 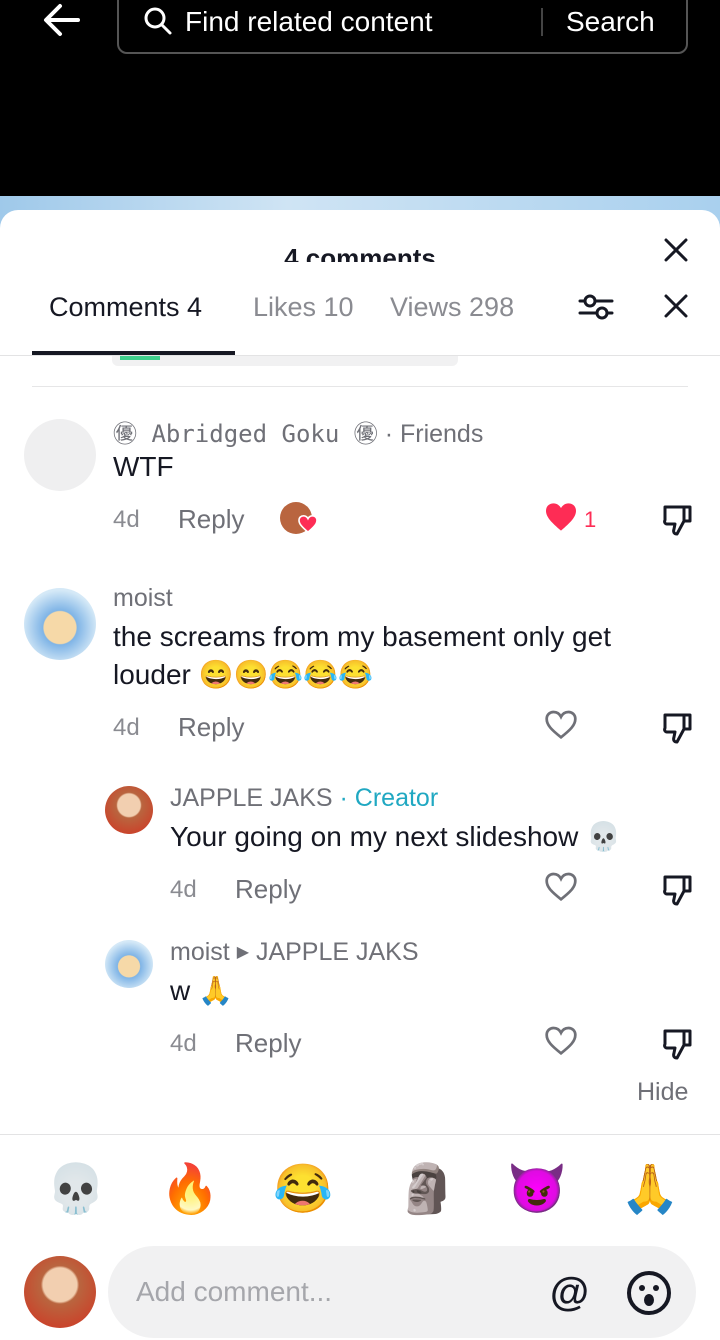 I want to click on hide-replies-button: Hide, so click(x=662, y=1092).